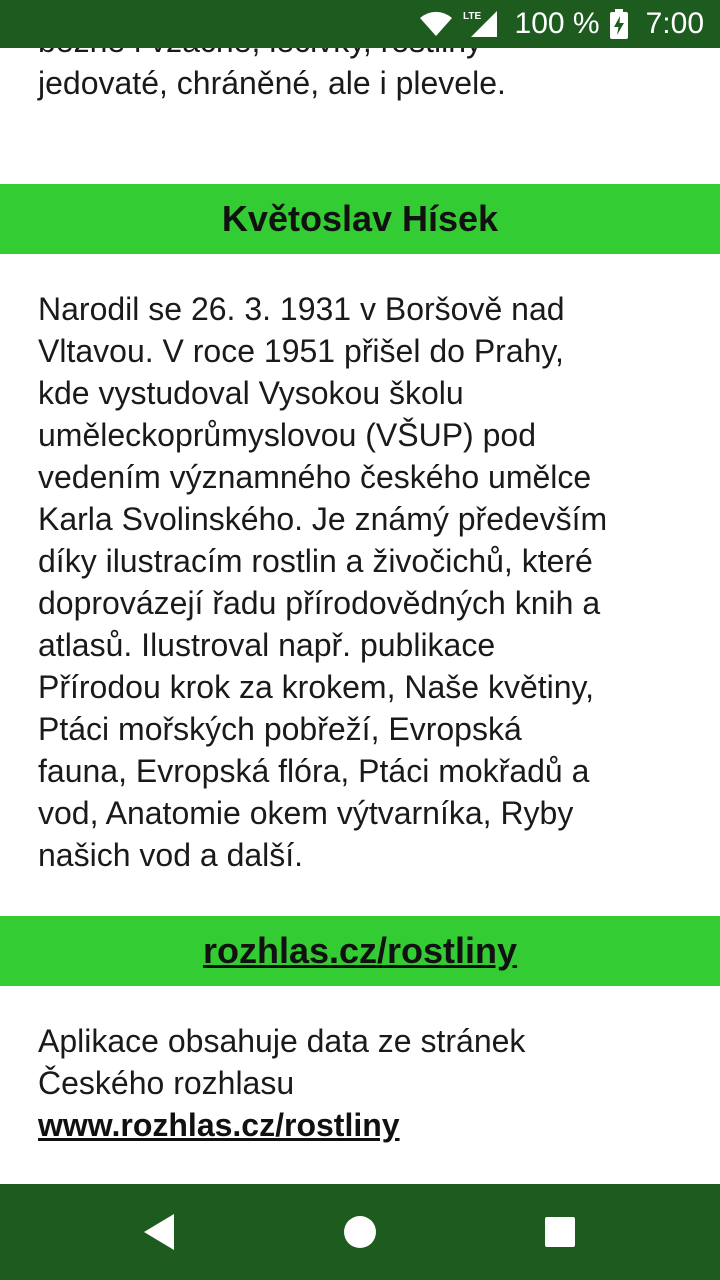 This screenshot has width=720, height=1280. Describe the element at coordinates (272, 83) in the screenshot. I see `intro-line: jedovaté, chráněné, ale i plevele.` at that location.